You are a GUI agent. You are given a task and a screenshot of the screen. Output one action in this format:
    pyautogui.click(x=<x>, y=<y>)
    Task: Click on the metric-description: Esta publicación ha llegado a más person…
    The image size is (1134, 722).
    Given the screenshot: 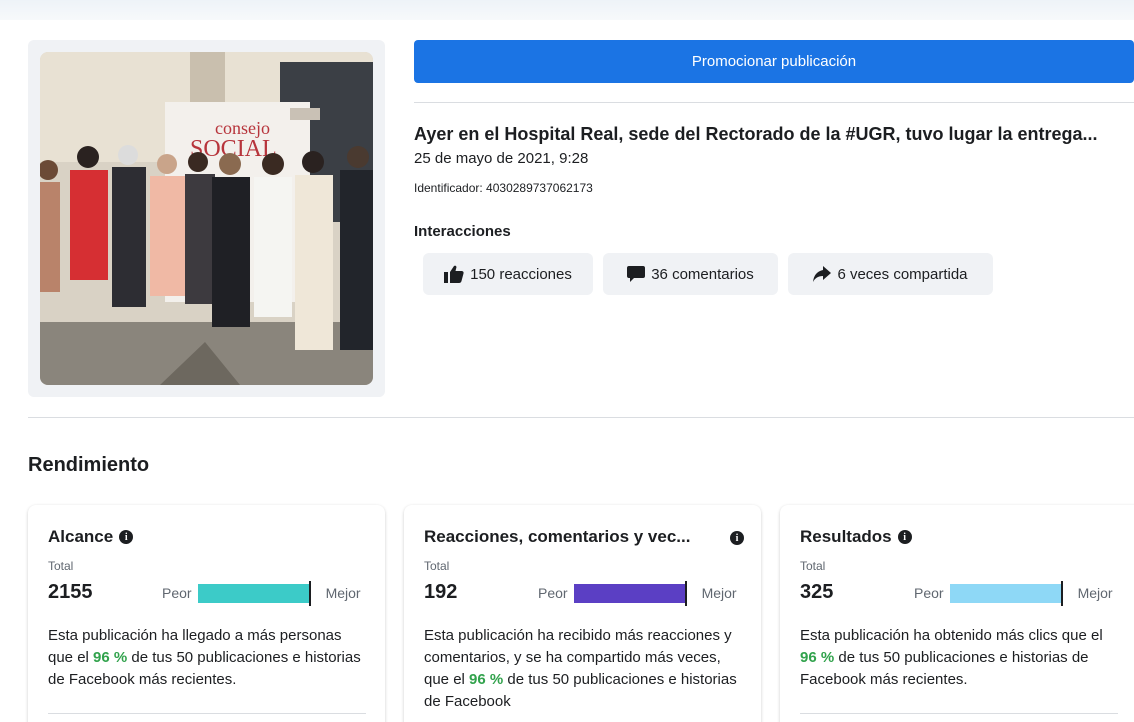 What is the action you would take?
    pyautogui.click(x=209, y=658)
    